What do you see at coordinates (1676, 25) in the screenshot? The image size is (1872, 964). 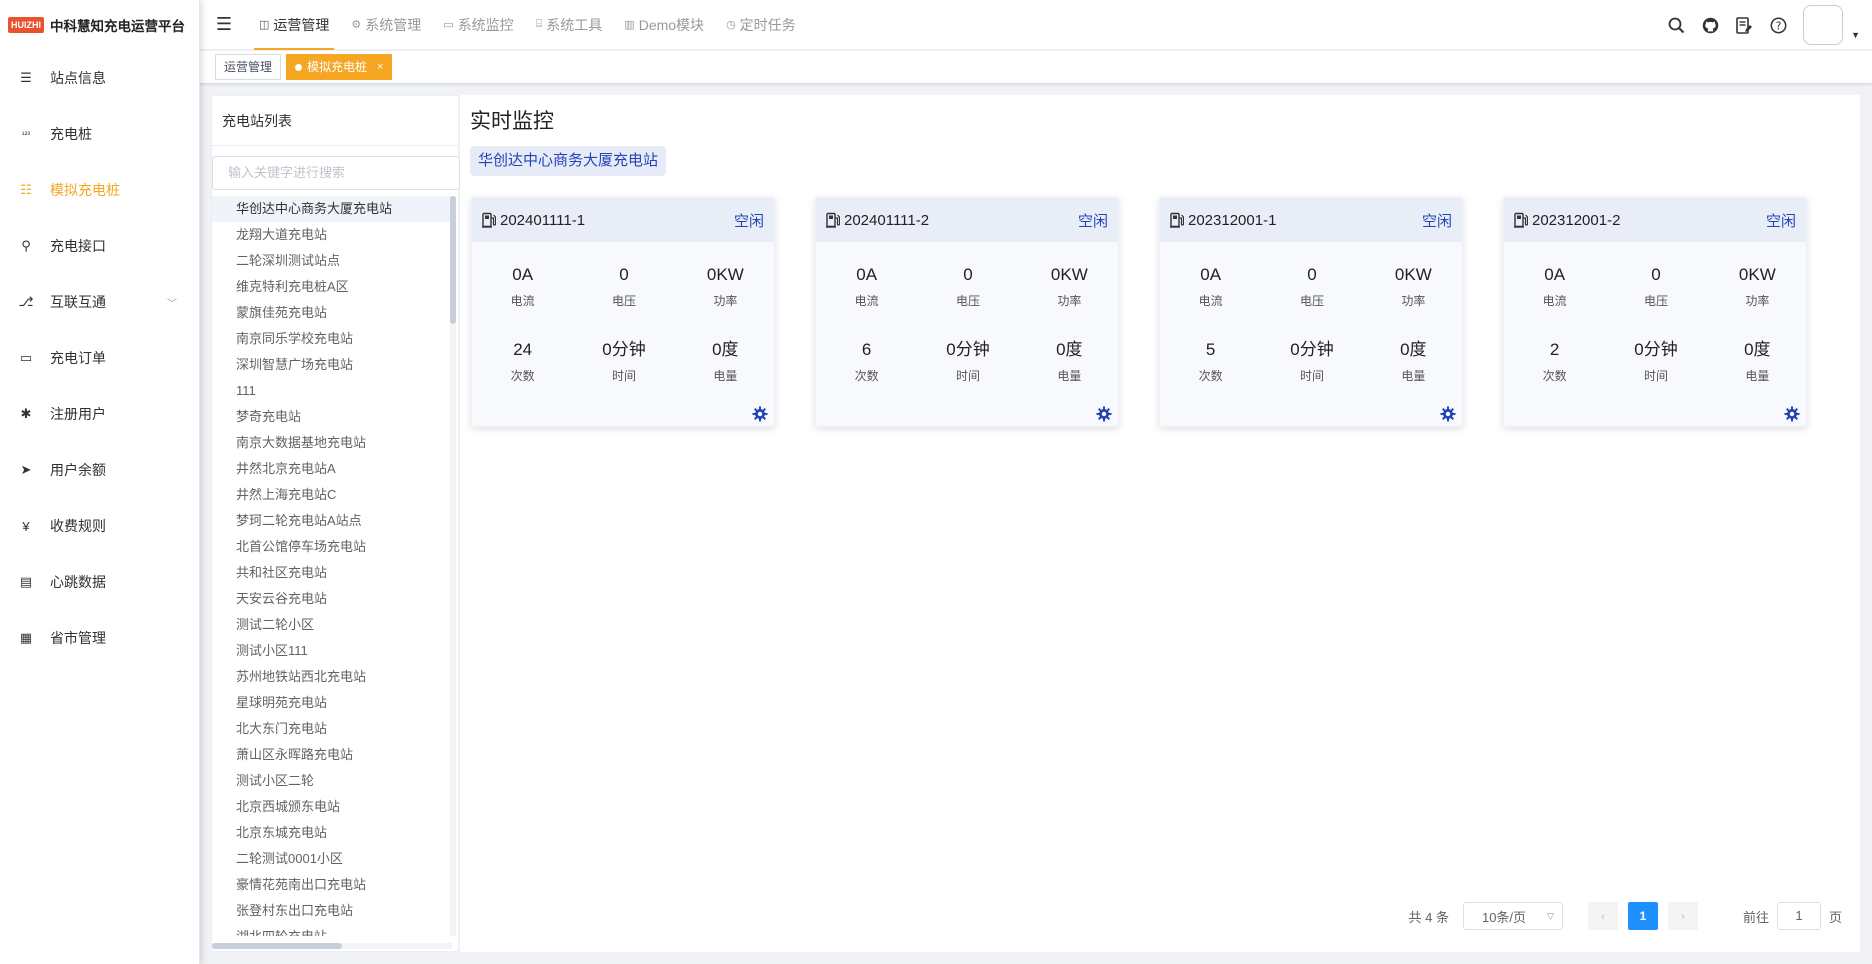 I see `search-icon` at bounding box center [1676, 25].